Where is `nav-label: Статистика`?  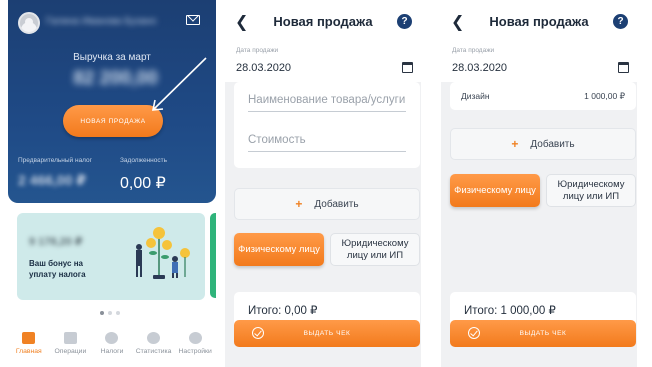 nav-label: Статистика is located at coordinates (153, 351).